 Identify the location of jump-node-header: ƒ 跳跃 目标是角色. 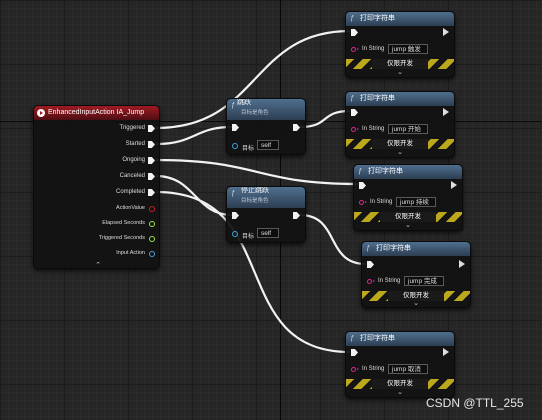
(266, 109).